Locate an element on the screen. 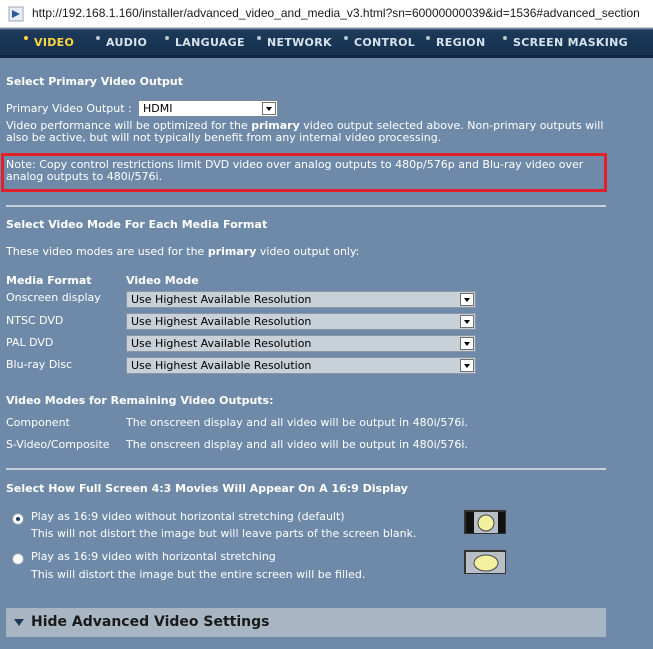 The image size is (653, 649). tab-label: VIDEO is located at coordinates (54, 42).